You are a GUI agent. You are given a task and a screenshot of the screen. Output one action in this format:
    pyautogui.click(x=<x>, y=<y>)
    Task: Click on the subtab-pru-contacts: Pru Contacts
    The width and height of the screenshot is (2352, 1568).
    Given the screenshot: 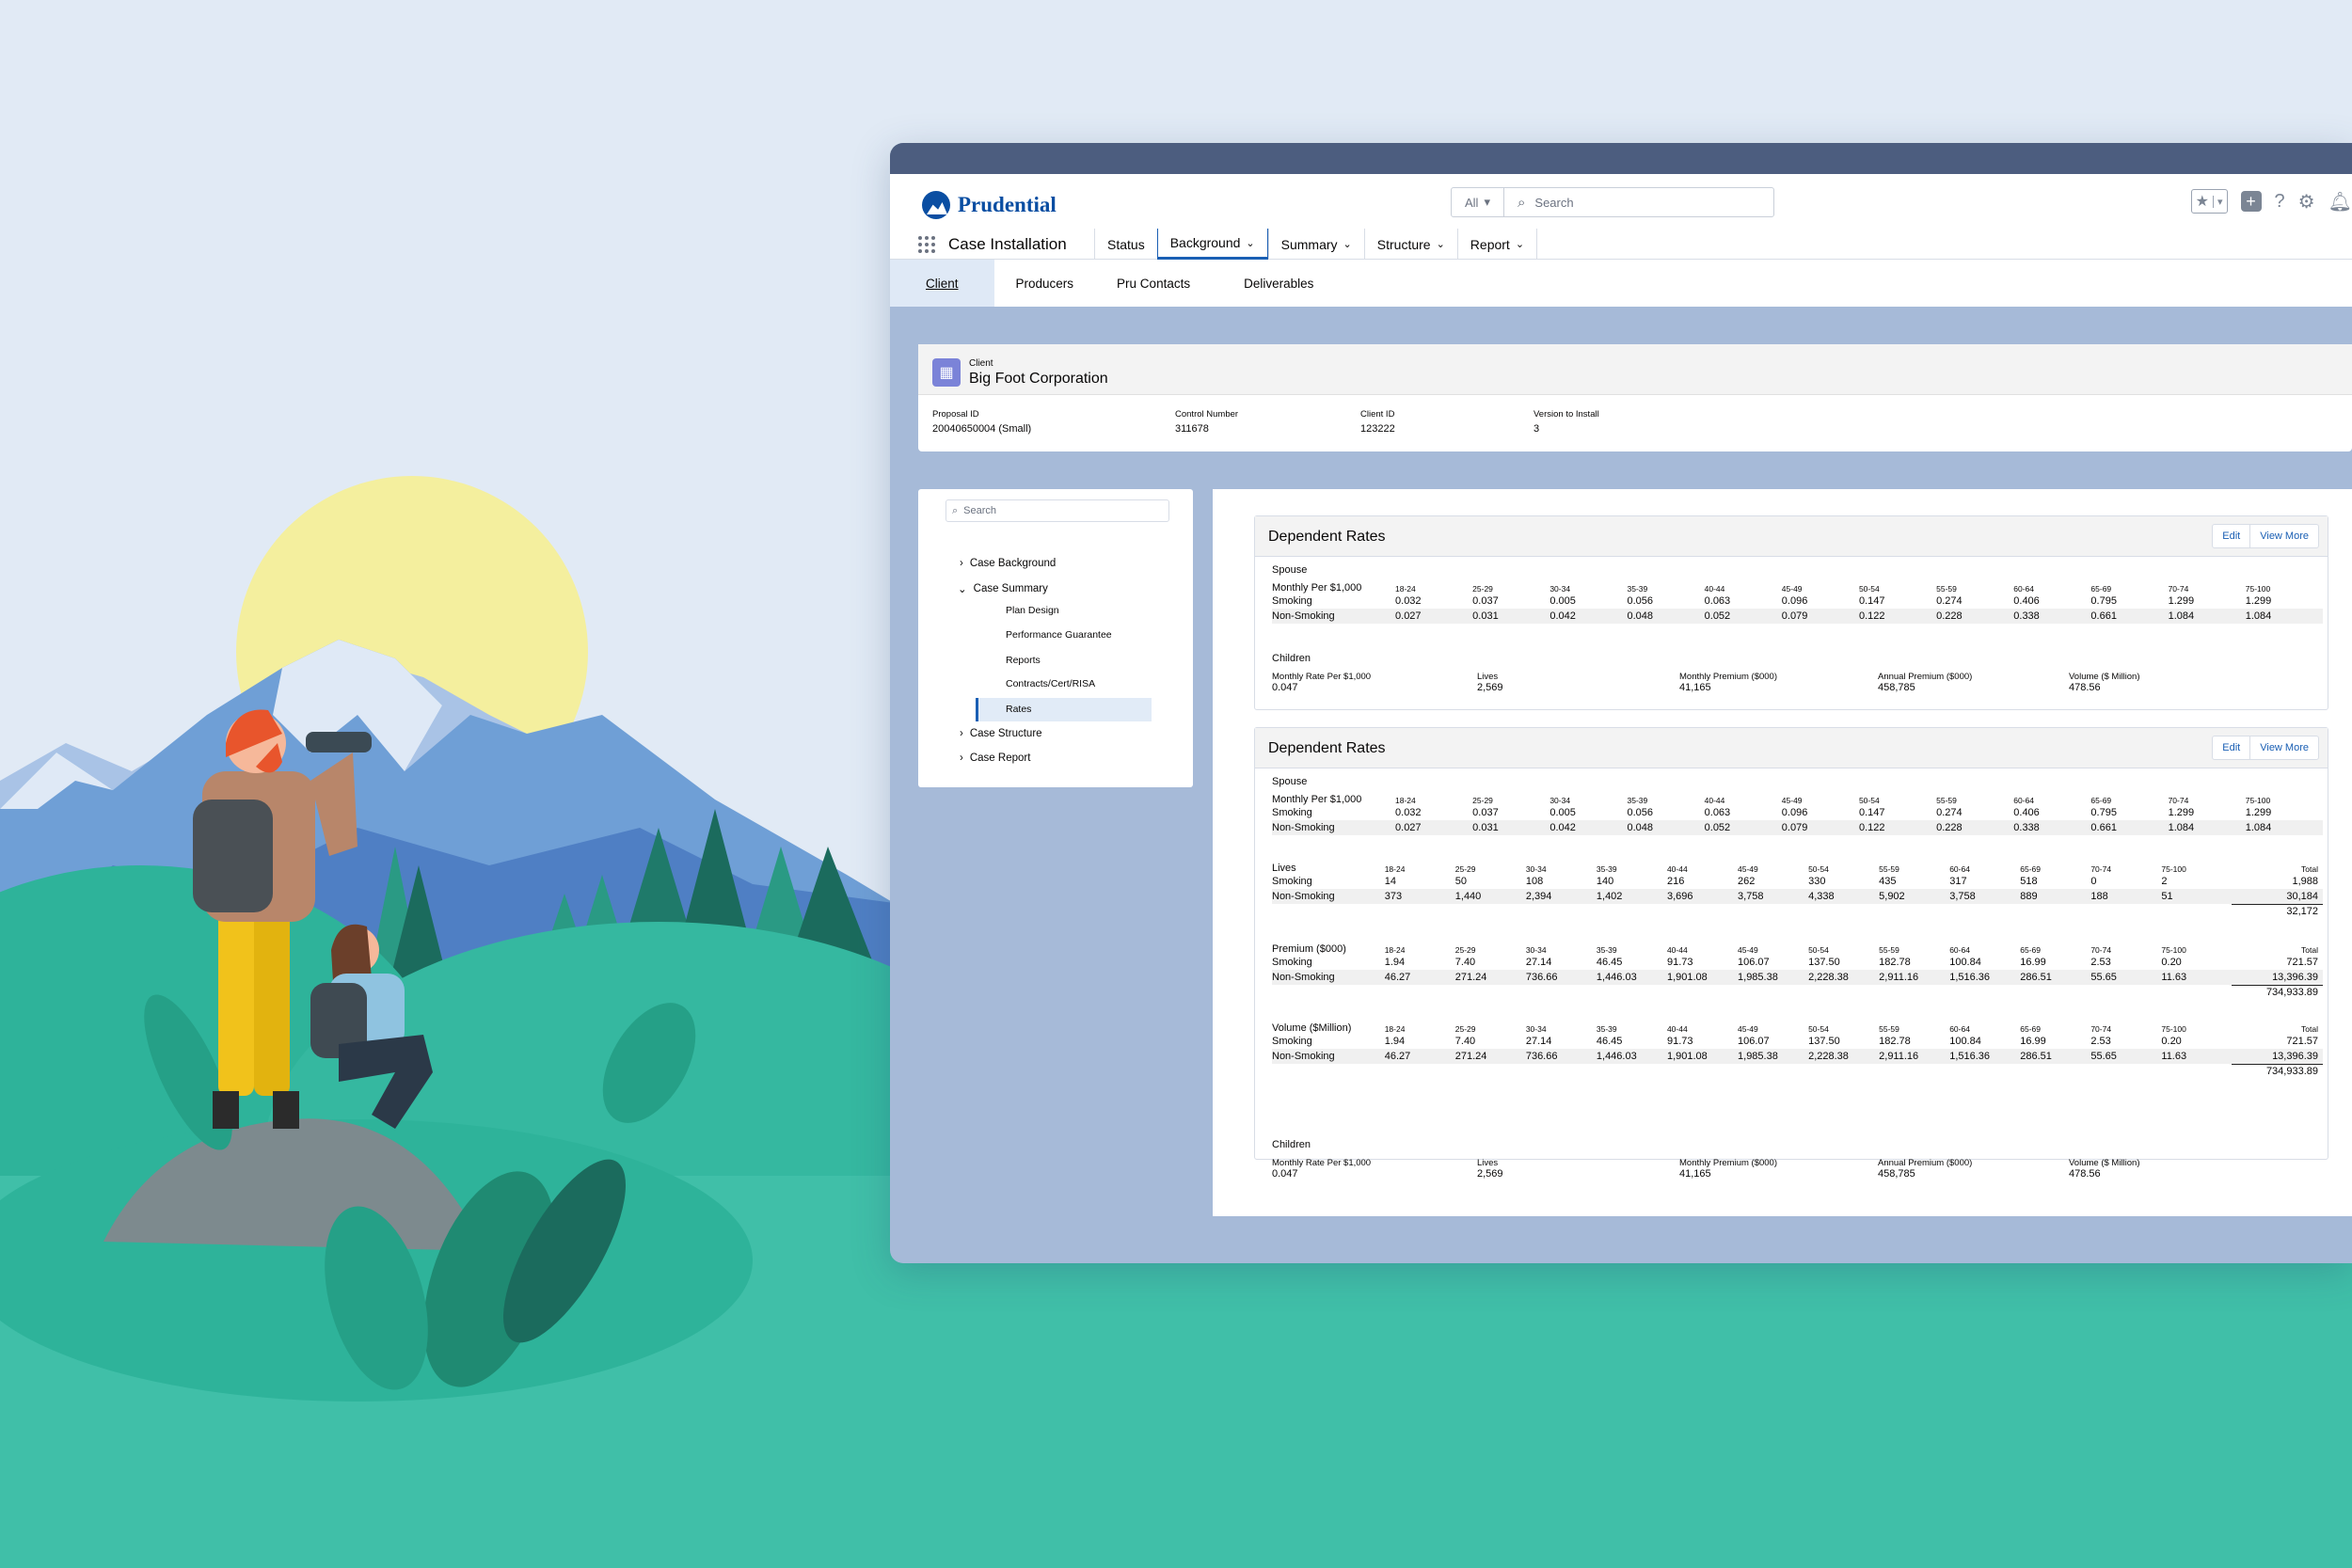 What is the action you would take?
    pyautogui.click(x=1153, y=283)
    